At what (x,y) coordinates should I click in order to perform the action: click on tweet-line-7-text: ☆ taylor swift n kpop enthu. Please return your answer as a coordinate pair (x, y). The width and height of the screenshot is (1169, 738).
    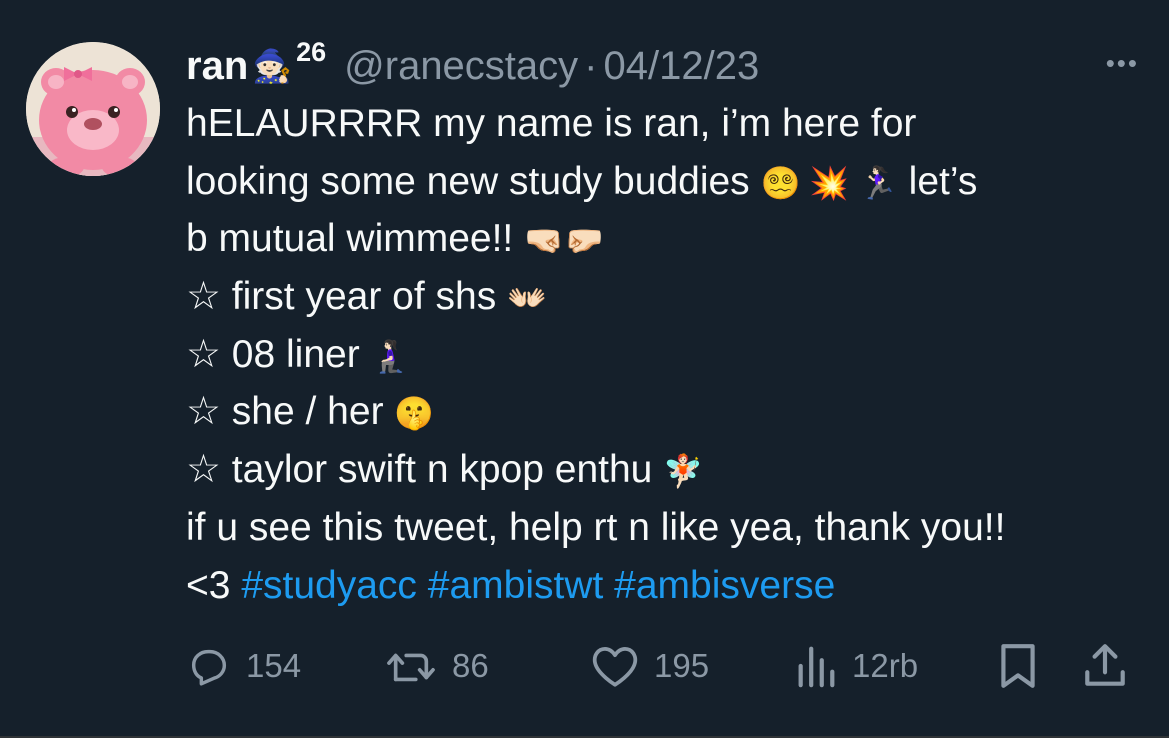
    Looking at the image, I should click on (425, 470).